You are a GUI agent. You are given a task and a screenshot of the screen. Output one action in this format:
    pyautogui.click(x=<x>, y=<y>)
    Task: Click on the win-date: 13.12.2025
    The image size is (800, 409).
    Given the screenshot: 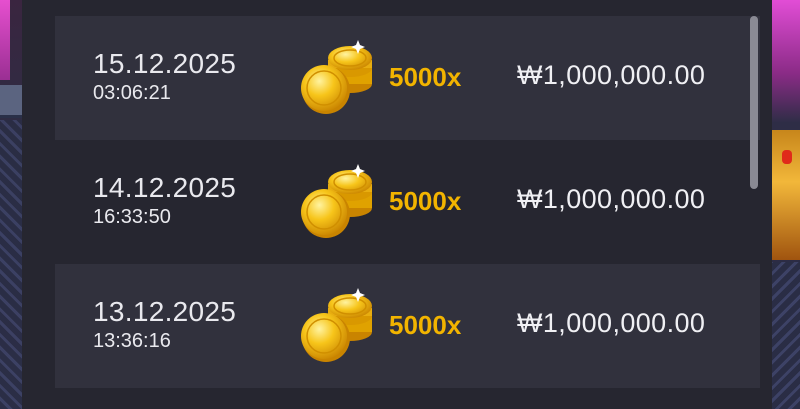 What is the action you would take?
    pyautogui.click(x=165, y=311)
    